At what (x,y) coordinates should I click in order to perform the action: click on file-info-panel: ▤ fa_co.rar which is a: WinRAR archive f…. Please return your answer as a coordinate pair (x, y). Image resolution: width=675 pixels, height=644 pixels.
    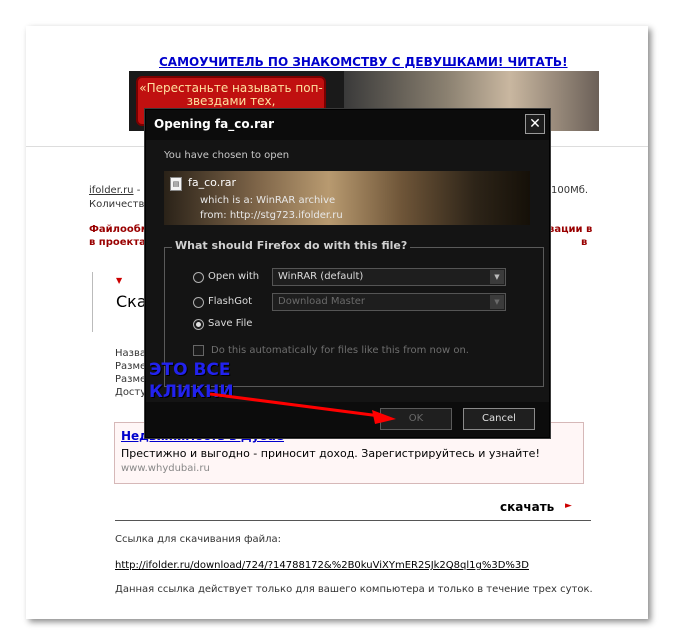
    Looking at the image, I should click on (347, 198).